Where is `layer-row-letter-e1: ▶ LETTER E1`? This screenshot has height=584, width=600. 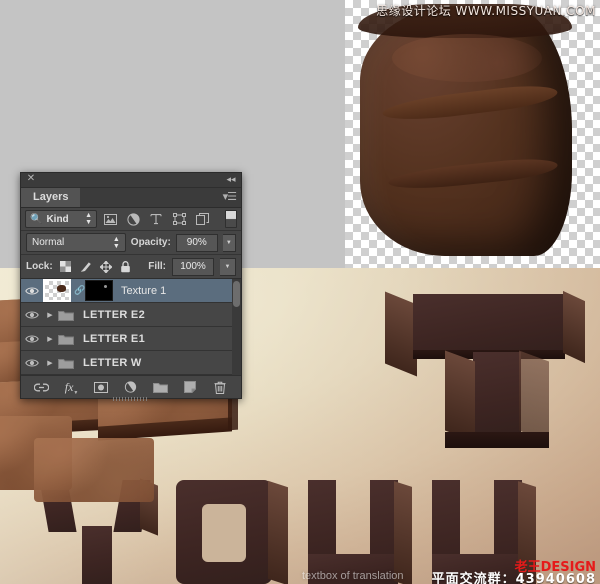 layer-row-letter-e1: ▶ LETTER E1 is located at coordinates (131, 339).